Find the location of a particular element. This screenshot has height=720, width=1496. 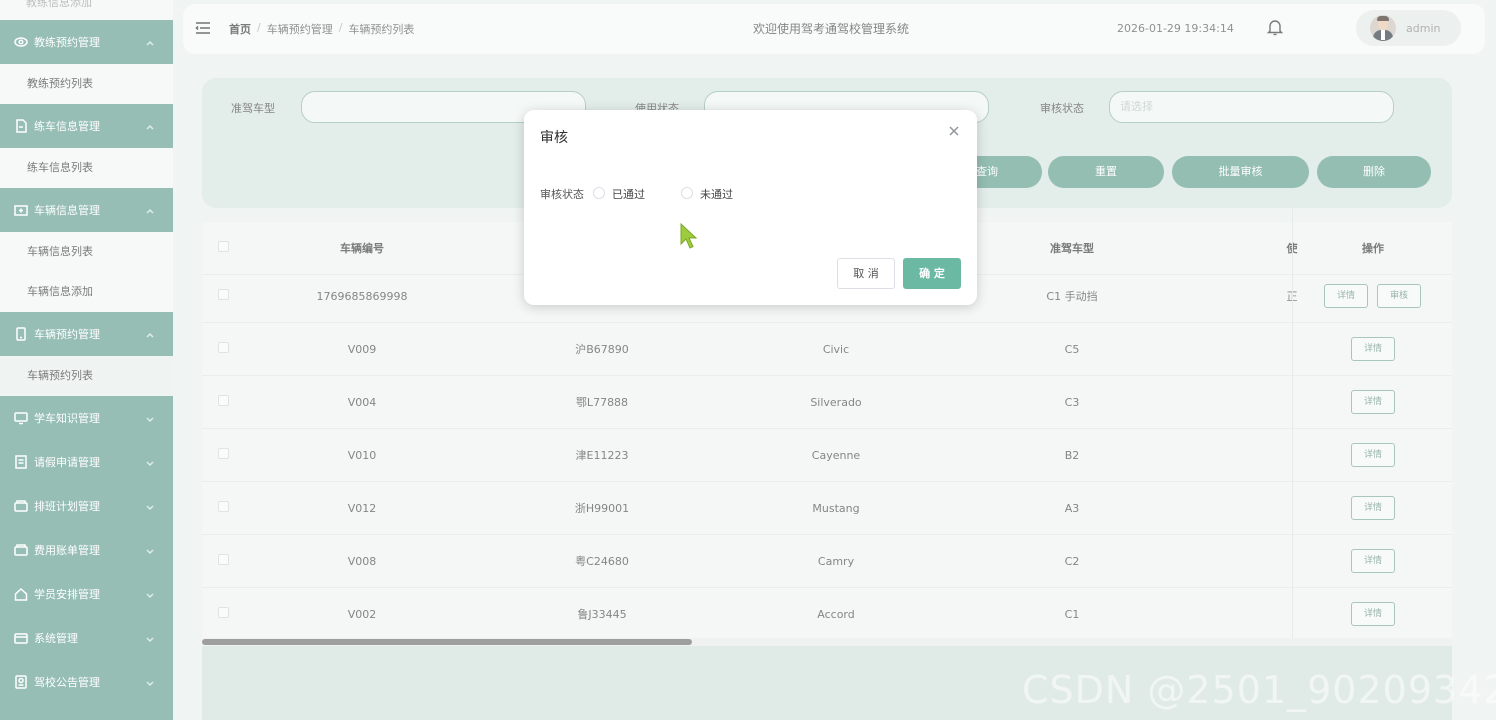

radio-approved-label: 已通过 is located at coordinates (628, 194).